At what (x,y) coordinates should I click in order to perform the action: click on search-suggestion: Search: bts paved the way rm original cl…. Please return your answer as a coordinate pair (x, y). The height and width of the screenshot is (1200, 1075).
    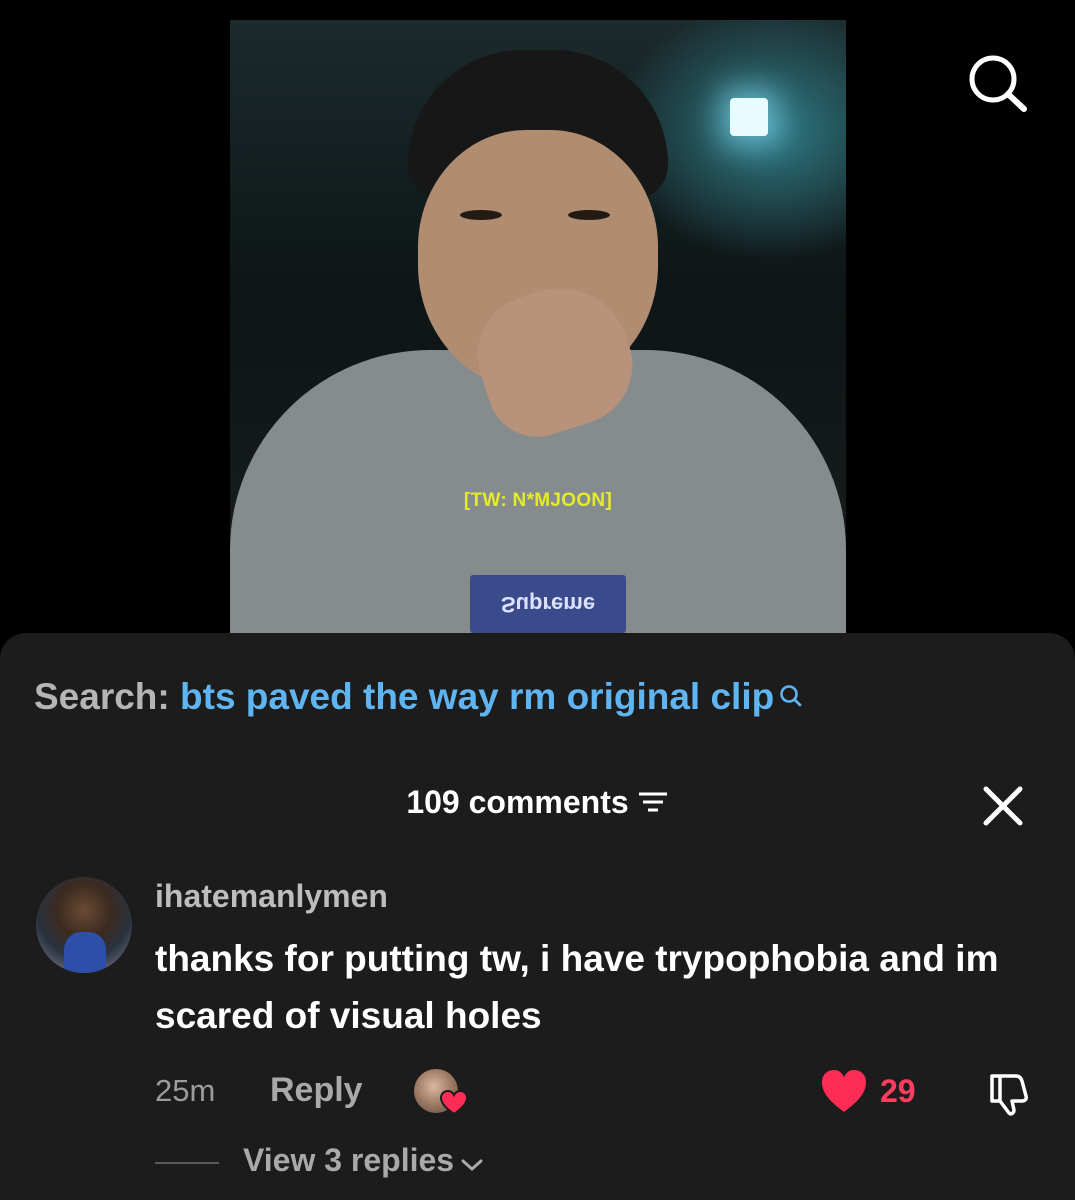
    Looking at the image, I should click on (419, 697).